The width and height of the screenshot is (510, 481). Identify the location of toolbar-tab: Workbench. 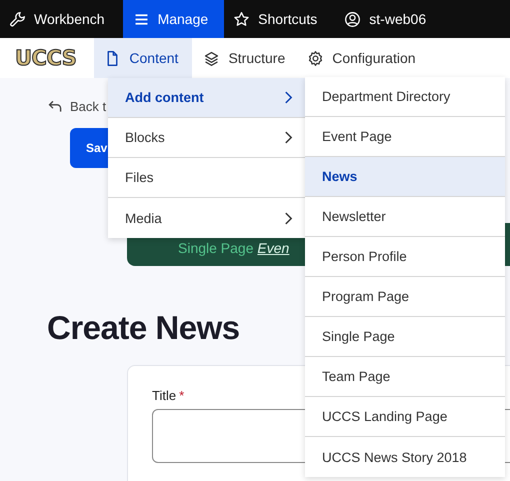
(61, 19).